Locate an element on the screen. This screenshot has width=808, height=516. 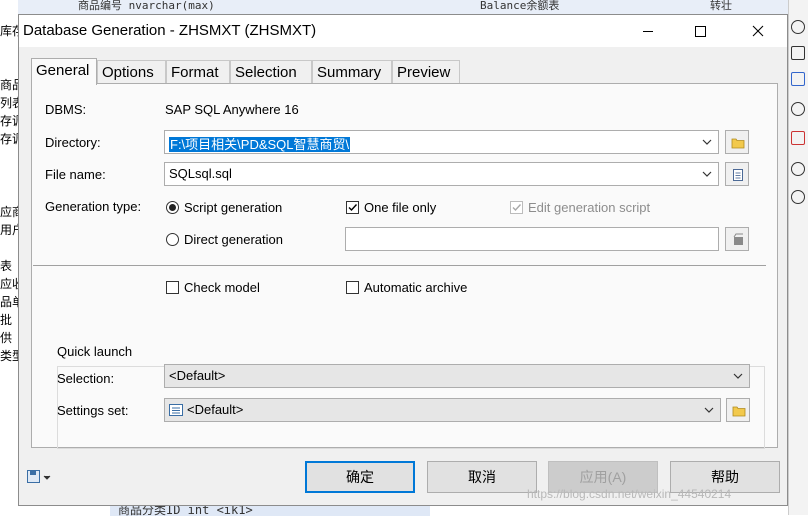
directory-value: F:\项目相关\PD&SQL智慧商贸\ is located at coordinates (260, 144).